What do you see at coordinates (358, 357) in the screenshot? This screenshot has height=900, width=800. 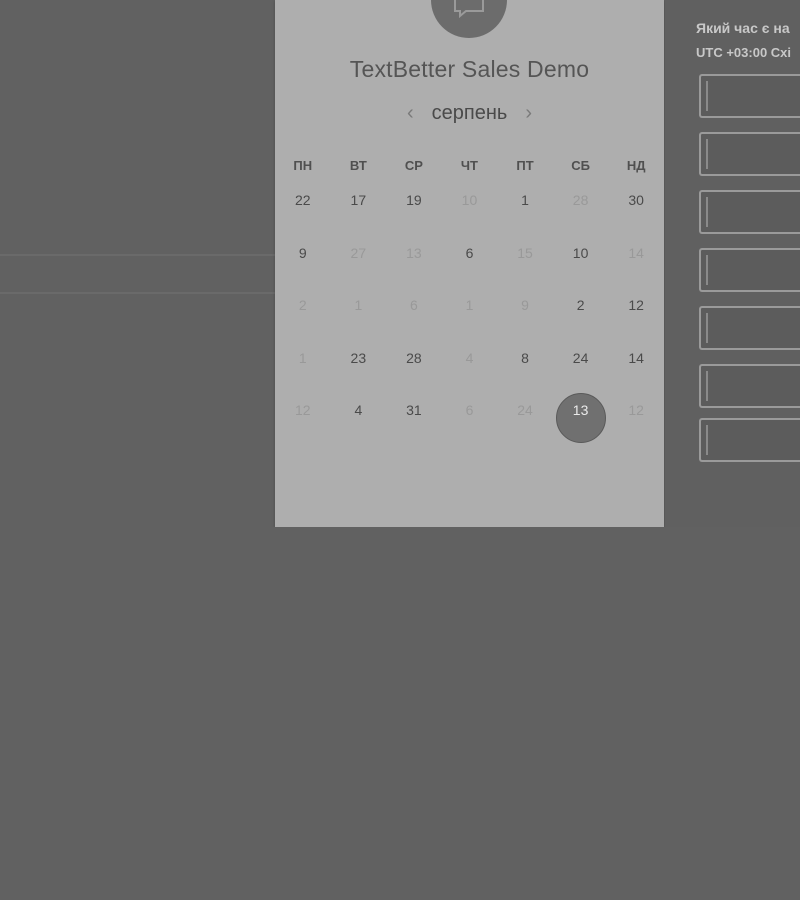 I see `calendar-day-number: 23` at bounding box center [358, 357].